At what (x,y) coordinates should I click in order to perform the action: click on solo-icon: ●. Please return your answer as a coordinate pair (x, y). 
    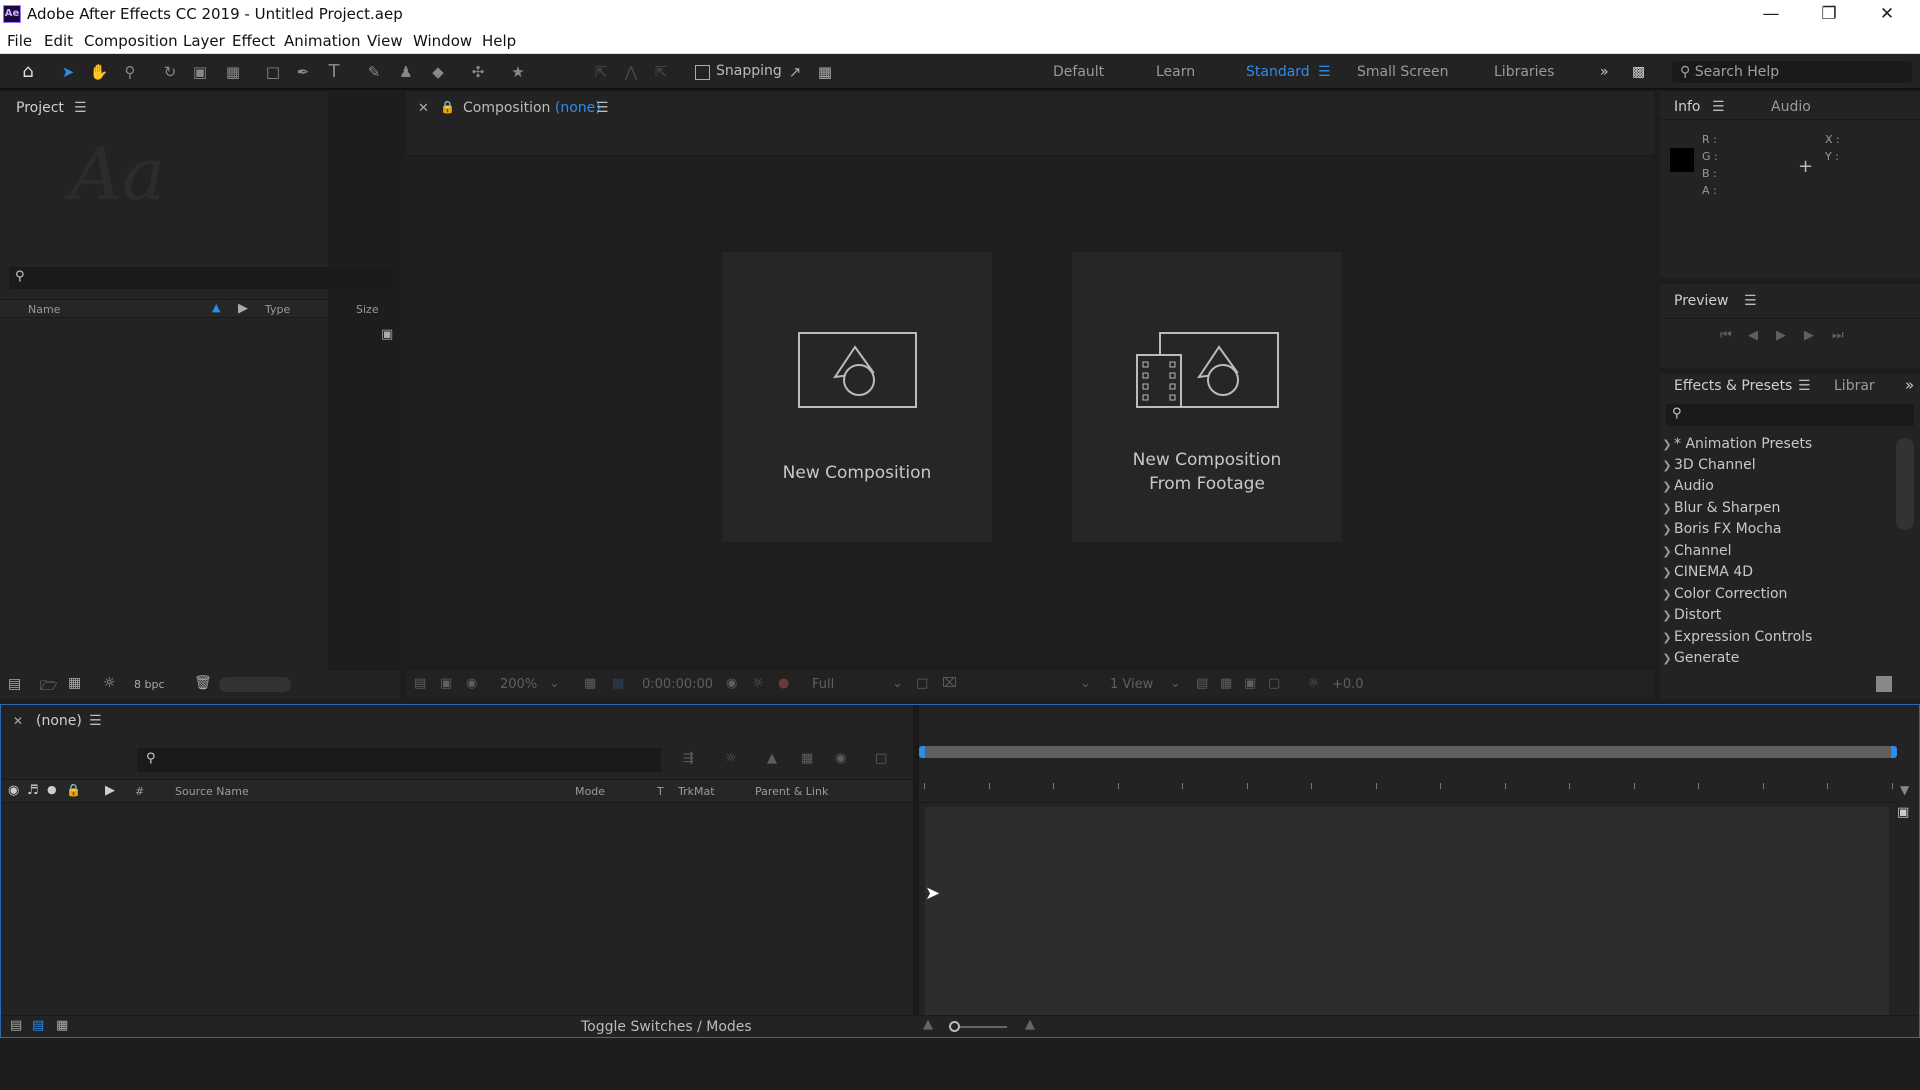
    Looking at the image, I should click on (52, 789).